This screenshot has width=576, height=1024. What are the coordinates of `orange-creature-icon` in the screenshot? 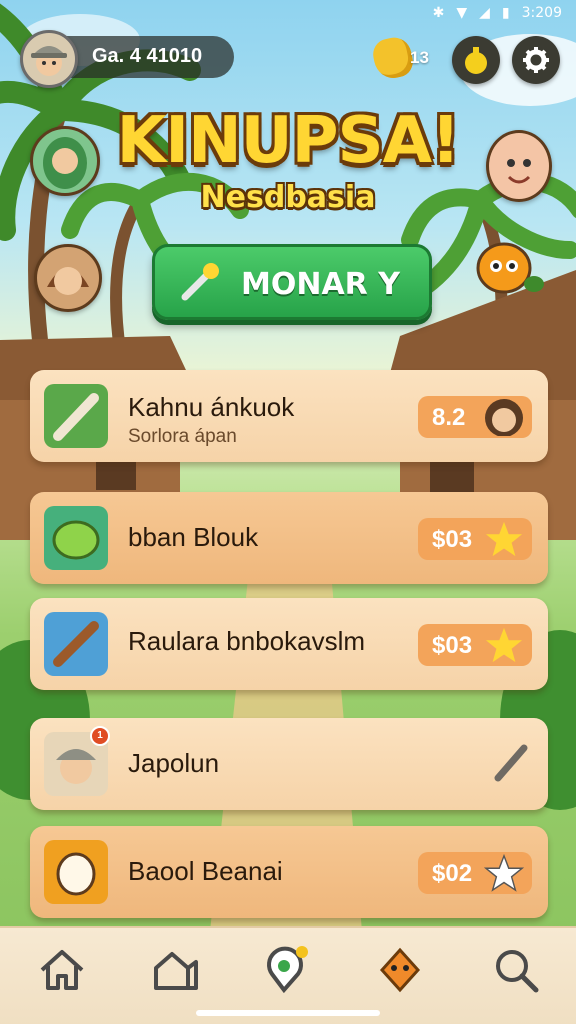 It's located at (400, 970).